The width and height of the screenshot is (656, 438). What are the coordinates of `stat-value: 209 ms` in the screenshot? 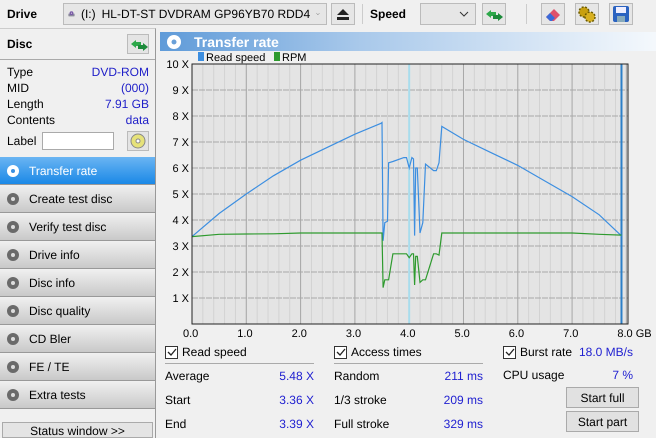 It's located at (463, 400).